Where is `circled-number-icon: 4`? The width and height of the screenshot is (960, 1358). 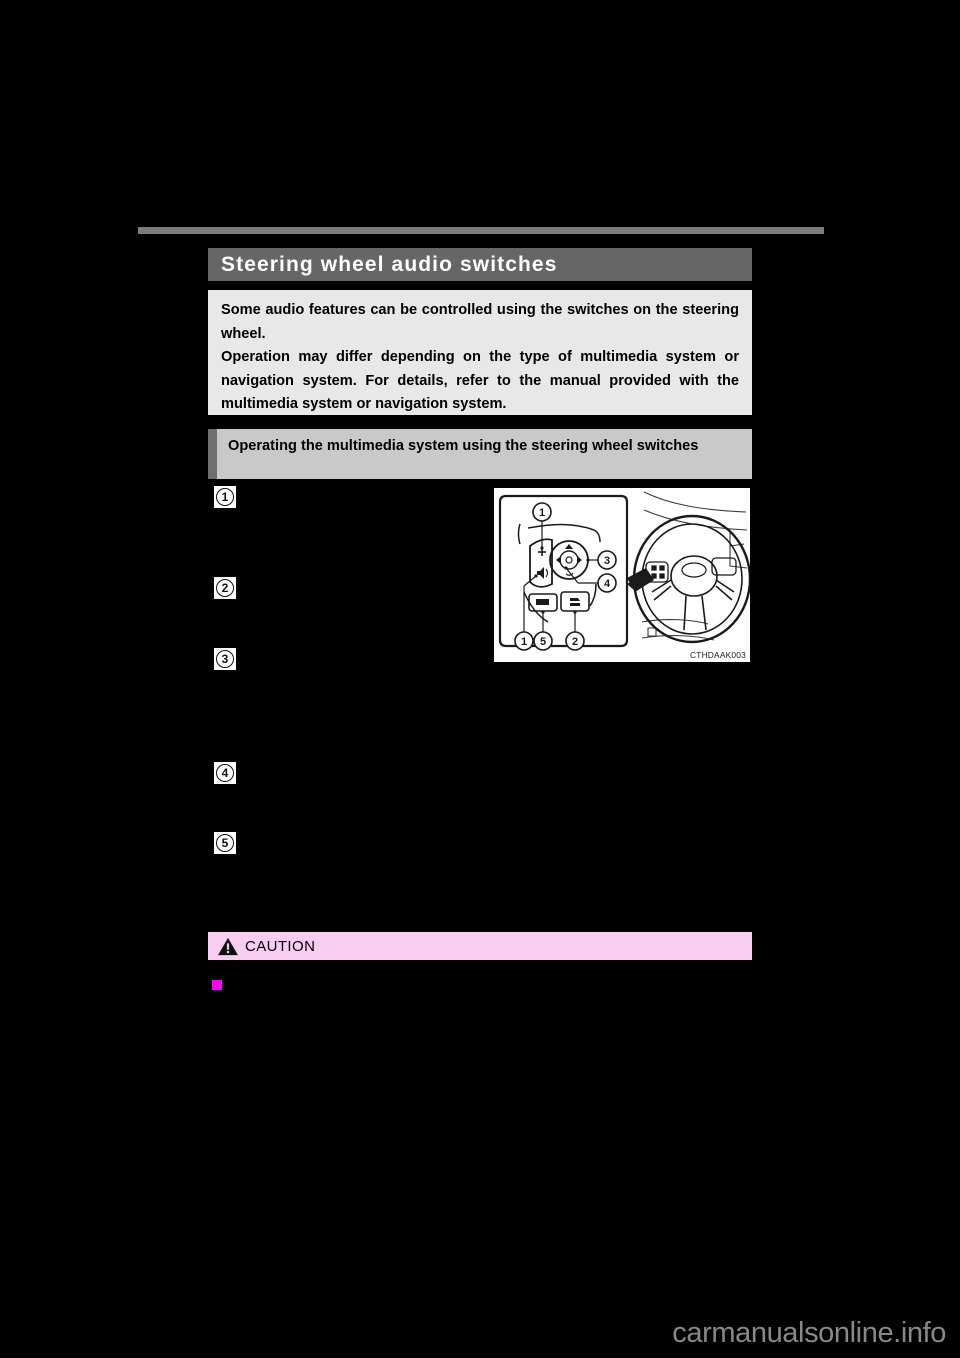 circled-number-icon: 4 is located at coordinates (225, 773).